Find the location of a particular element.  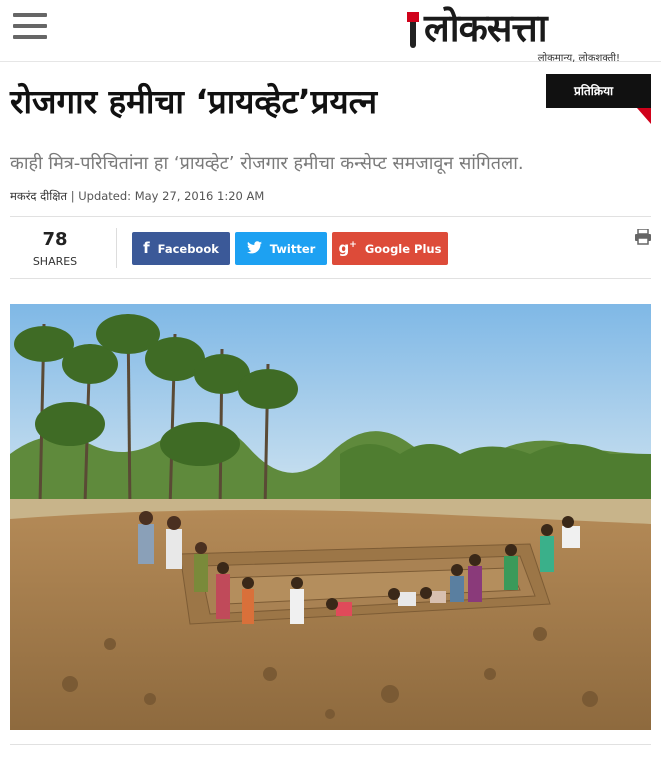

top-bar: लोकसत्ता लोकमान्य, लोकशक्ती! is located at coordinates (330, 32).